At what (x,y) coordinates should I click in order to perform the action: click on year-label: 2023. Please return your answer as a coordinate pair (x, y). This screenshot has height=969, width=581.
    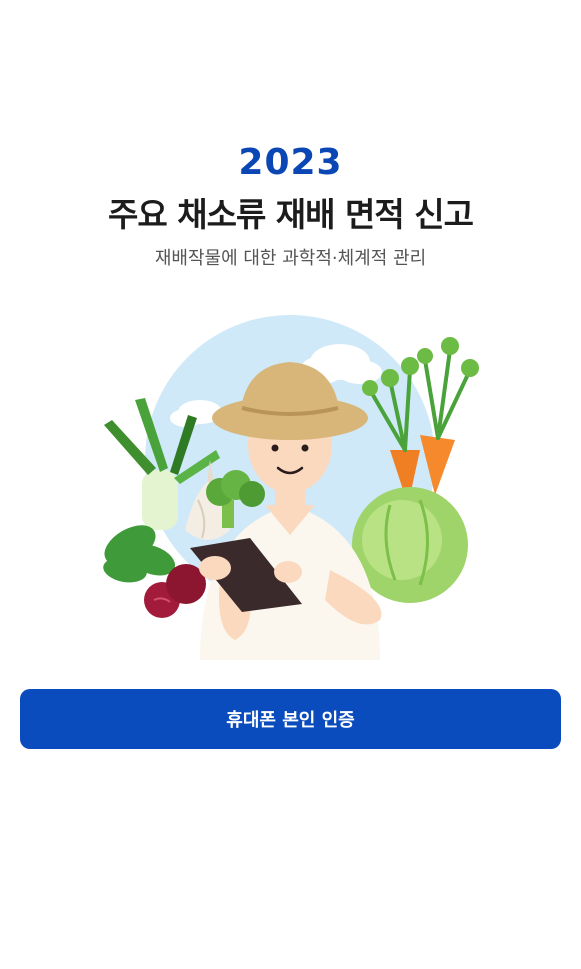
    Looking at the image, I should click on (290, 162).